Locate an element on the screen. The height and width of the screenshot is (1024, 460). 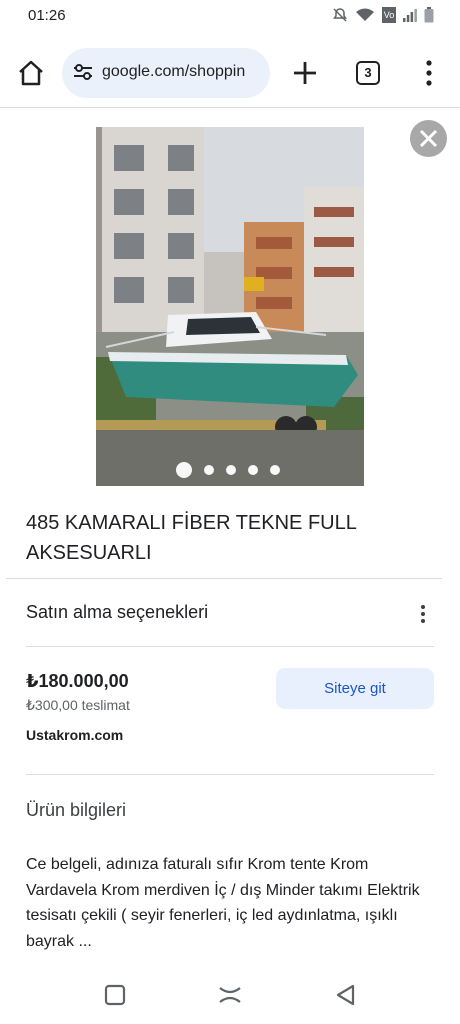
new-tab-button is located at coordinates (305, 73).